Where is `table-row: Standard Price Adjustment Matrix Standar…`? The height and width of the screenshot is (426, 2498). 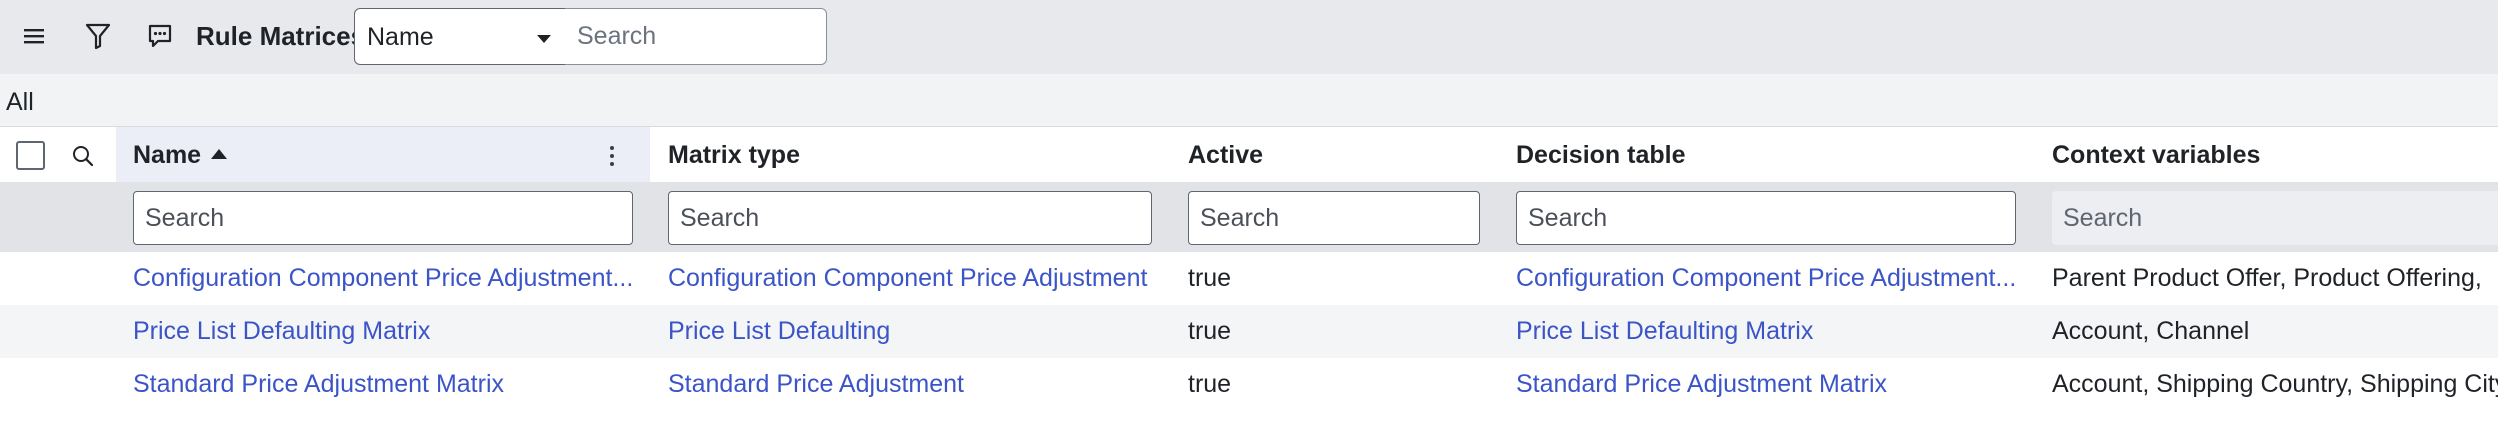 table-row: Standard Price Adjustment Matrix Standar… is located at coordinates (1249, 384).